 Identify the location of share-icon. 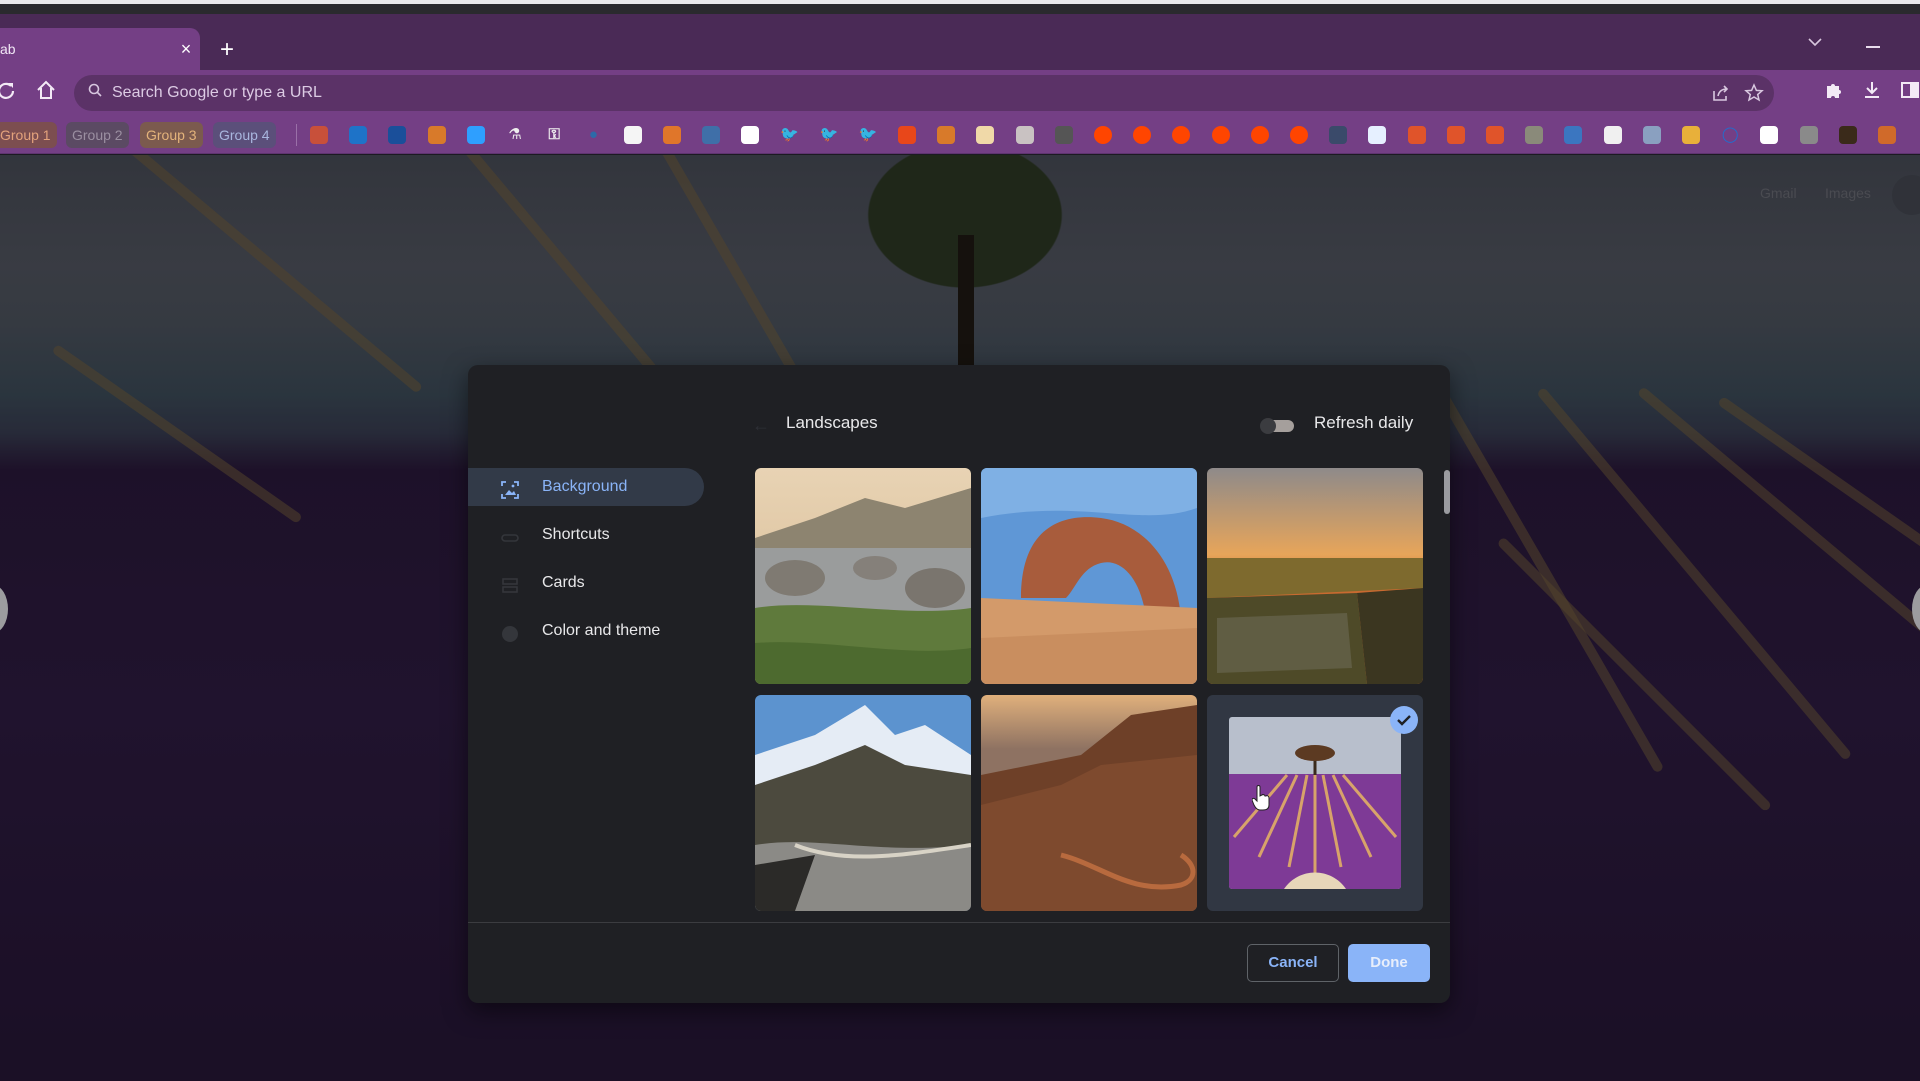
(1721, 95).